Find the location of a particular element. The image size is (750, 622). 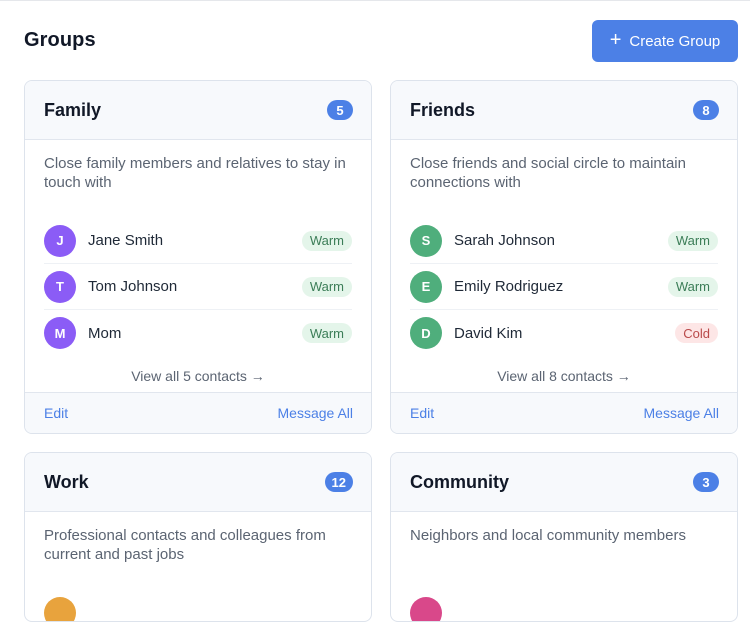

count-badge: 5 is located at coordinates (340, 110).